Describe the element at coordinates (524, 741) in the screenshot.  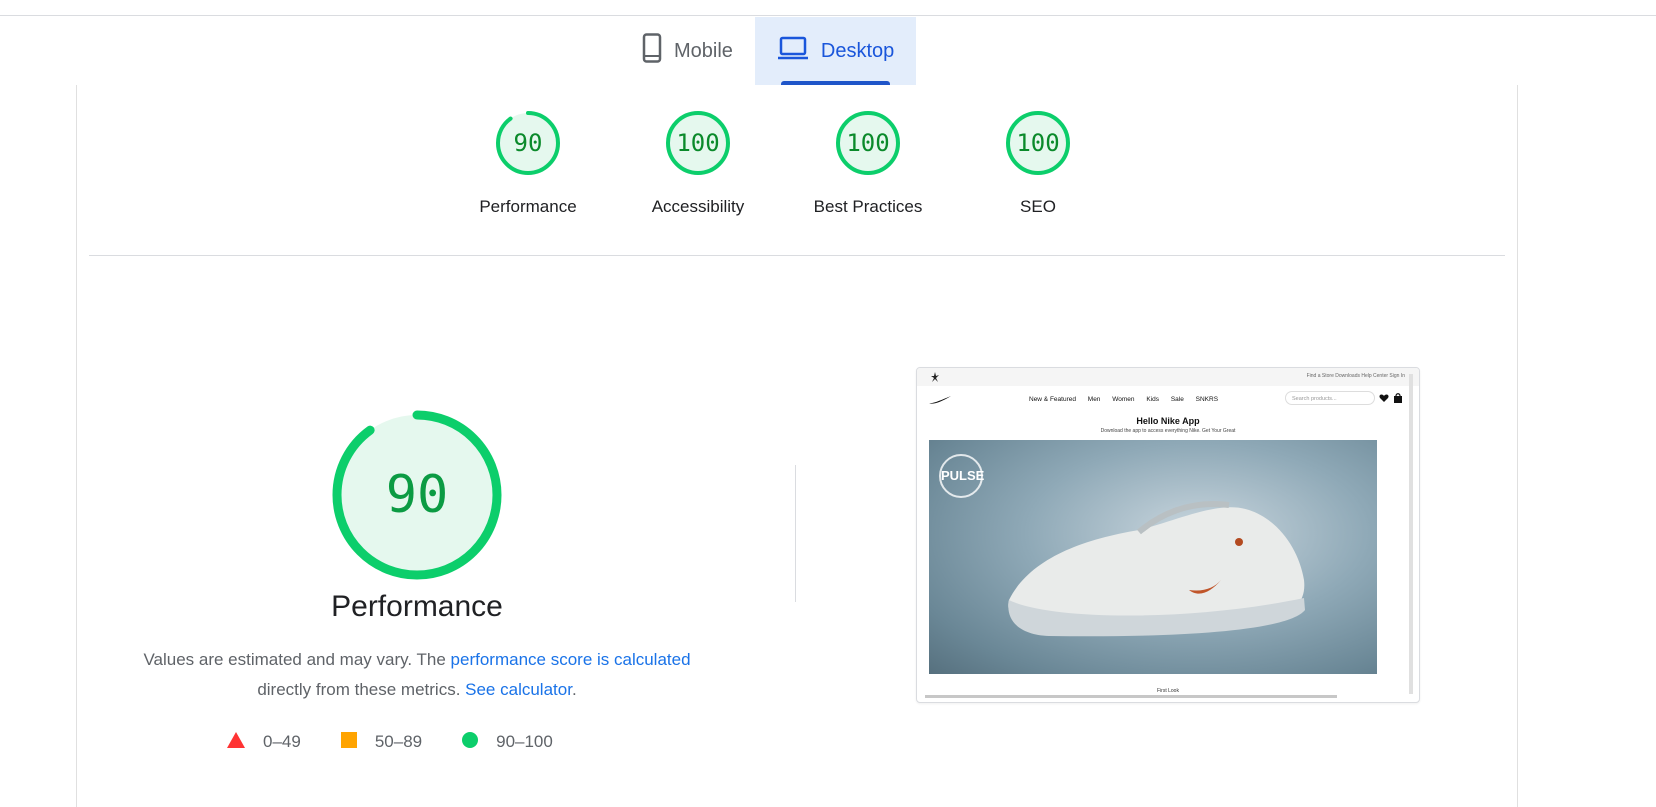
I see `legend-range: 90–100` at that location.